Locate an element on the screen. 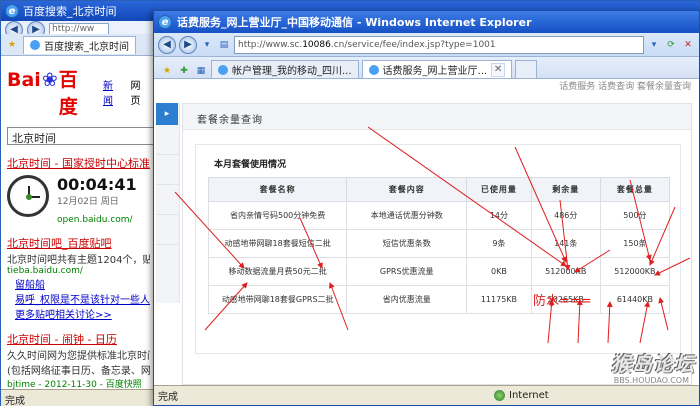 Image resolution: width=700 pixels, height=406 pixels. cell-remaining: 141条 is located at coordinates (565, 243).